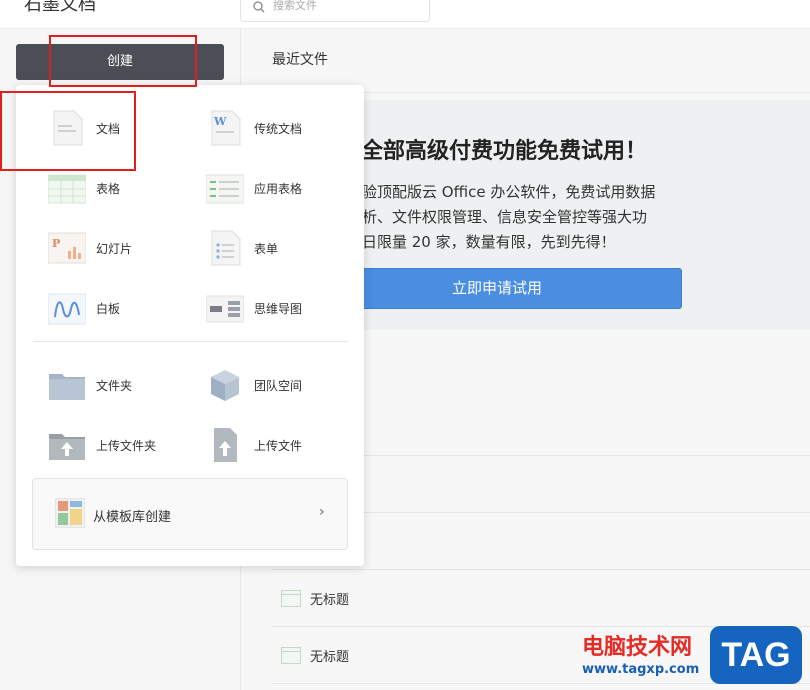  I want to click on banner-text-line: 析、文件权限管理、信息安全管控等强大功, so click(505, 217).